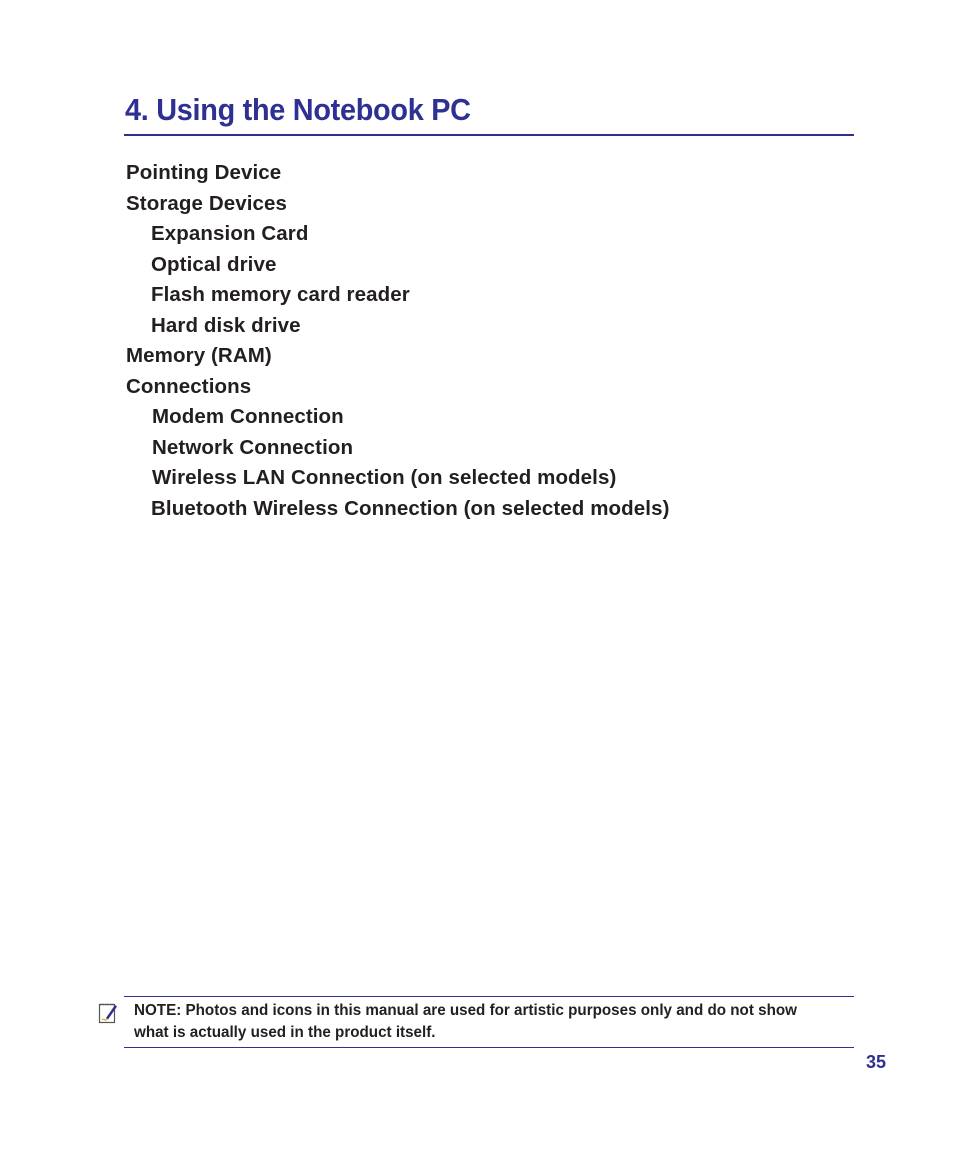 This screenshot has height=1155, width=954. I want to click on page-number: 35, so click(876, 1062).